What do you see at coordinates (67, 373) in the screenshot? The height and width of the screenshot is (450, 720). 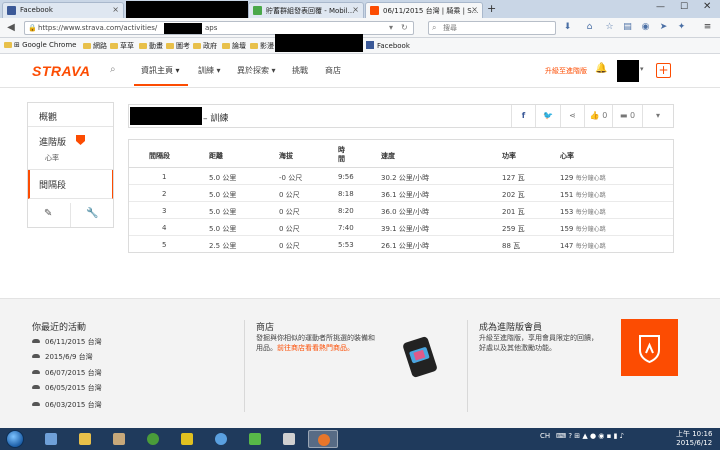 I see `recent-activity-link: 06/07/2015 台灣` at bounding box center [67, 373].